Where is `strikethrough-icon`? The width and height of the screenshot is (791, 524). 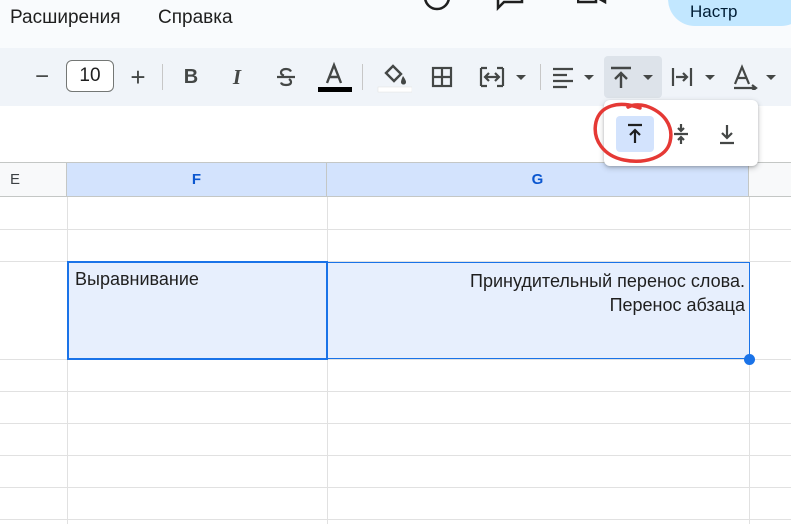
strikethrough-icon is located at coordinates (286, 77).